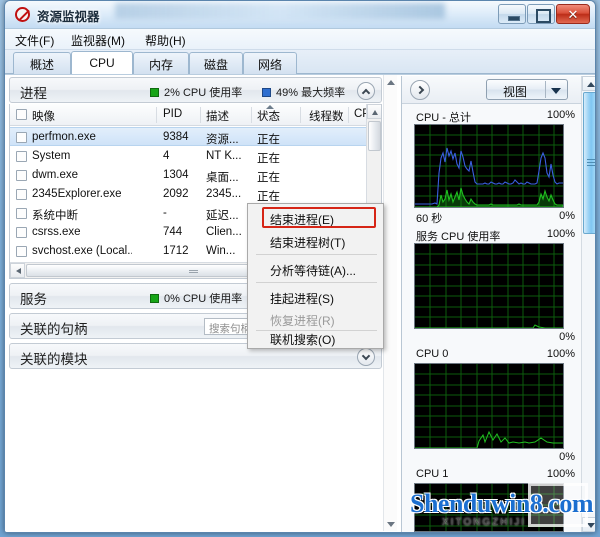  Describe the element at coordinates (326, 116) in the screenshot. I see `column-header-threads: 线程数` at that location.